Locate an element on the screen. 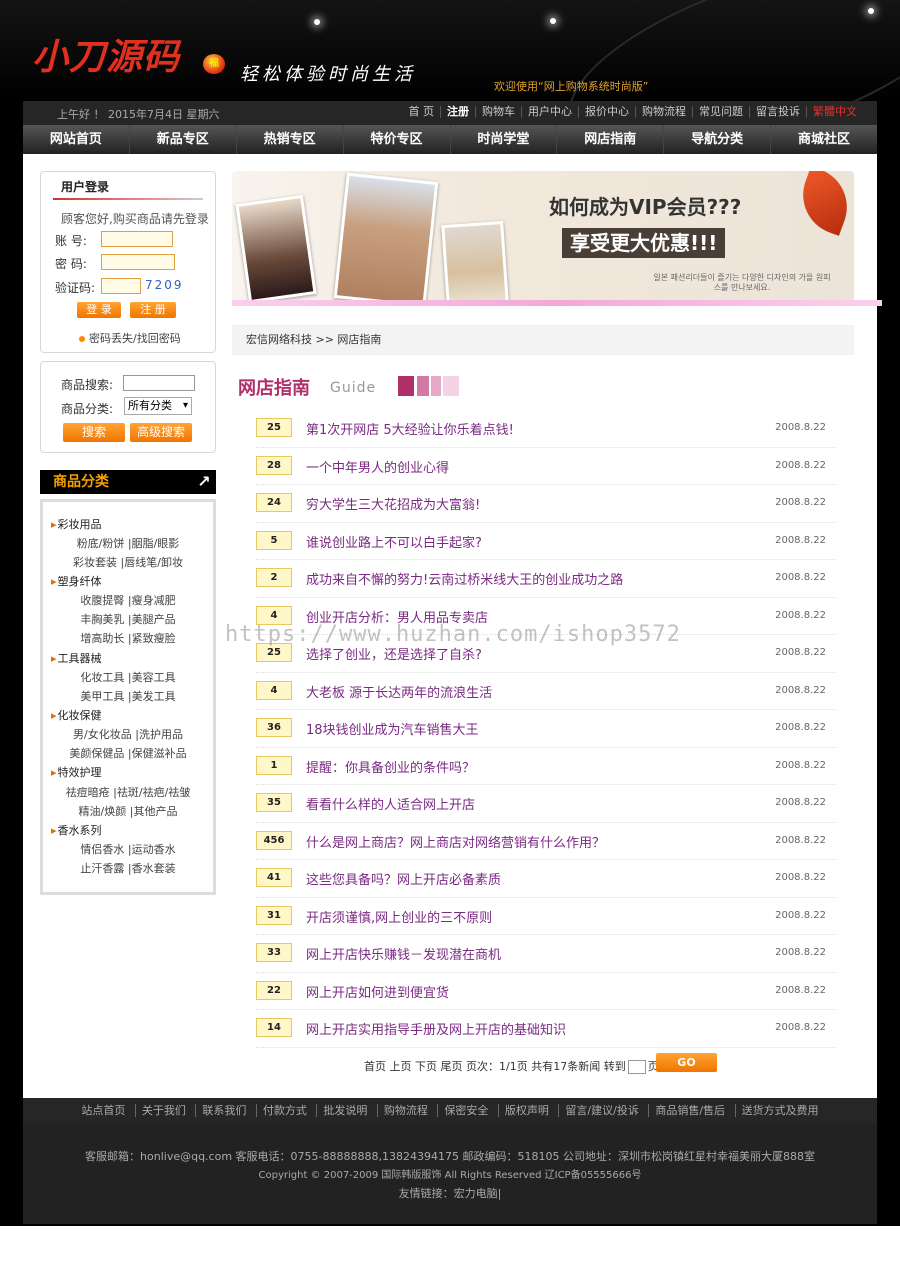  article-title-link: 网上开店快乐赚钱－发现潜在商机 is located at coordinates (403, 953).